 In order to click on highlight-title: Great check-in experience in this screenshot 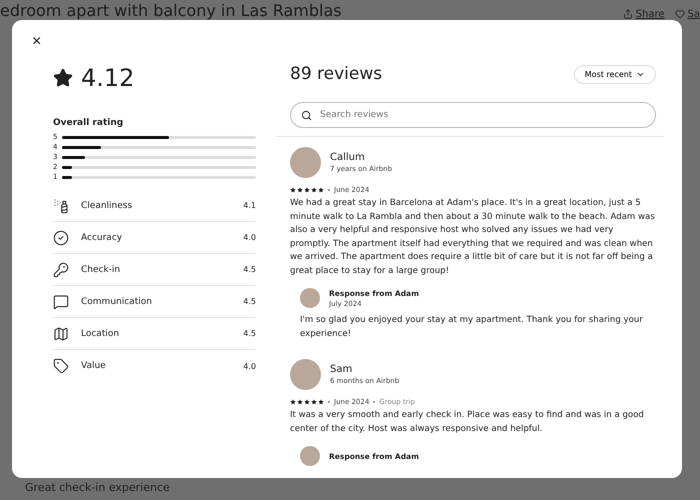, I will do `click(98, 487)`.